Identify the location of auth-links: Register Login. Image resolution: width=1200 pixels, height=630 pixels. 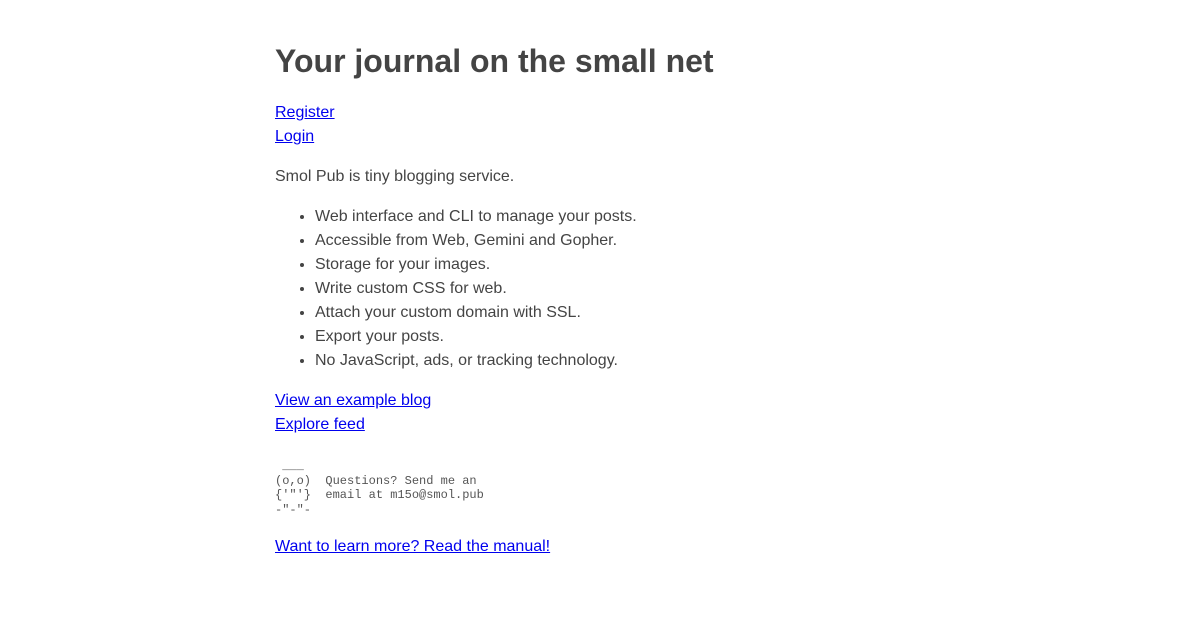
(600, 125).